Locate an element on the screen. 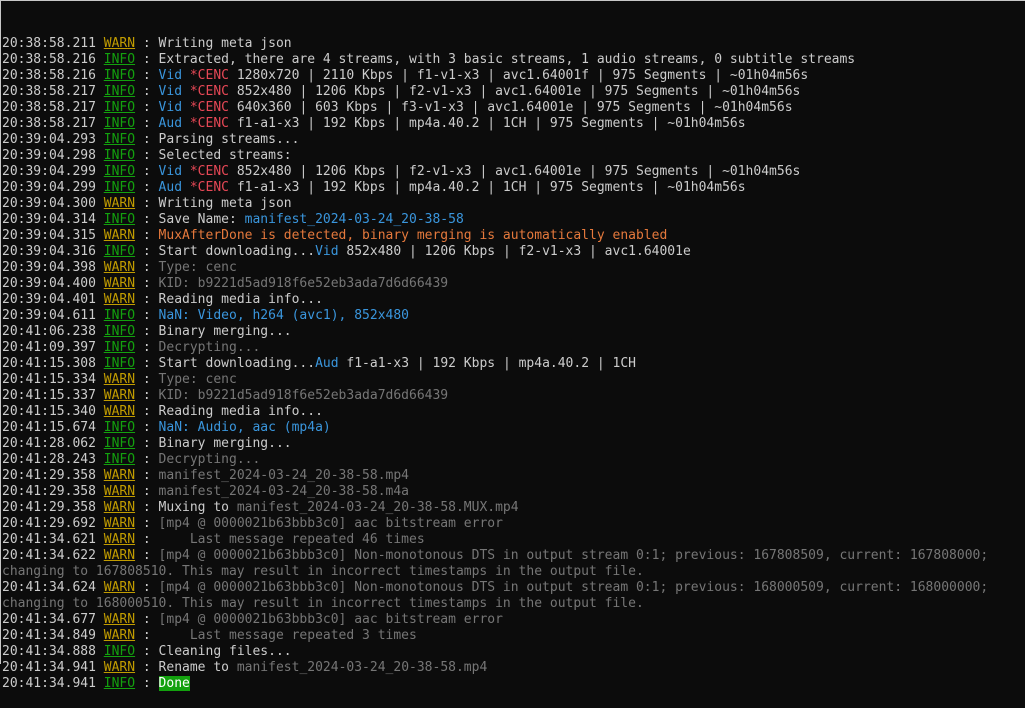  log-message: Writing meta json is located at coordinates (225, 203).